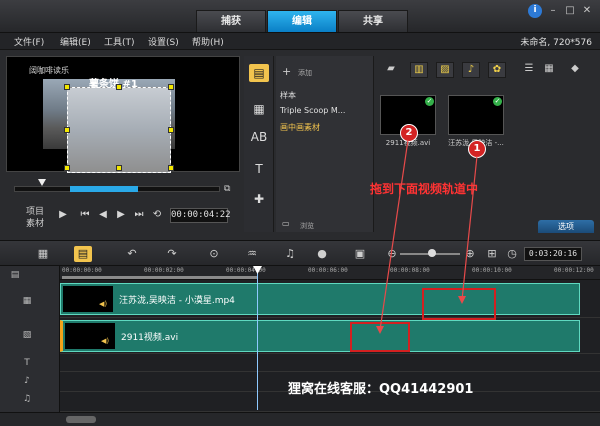 The image size is (600, 426). I want to click on step-back-icon: ◀, so click(103, 215).